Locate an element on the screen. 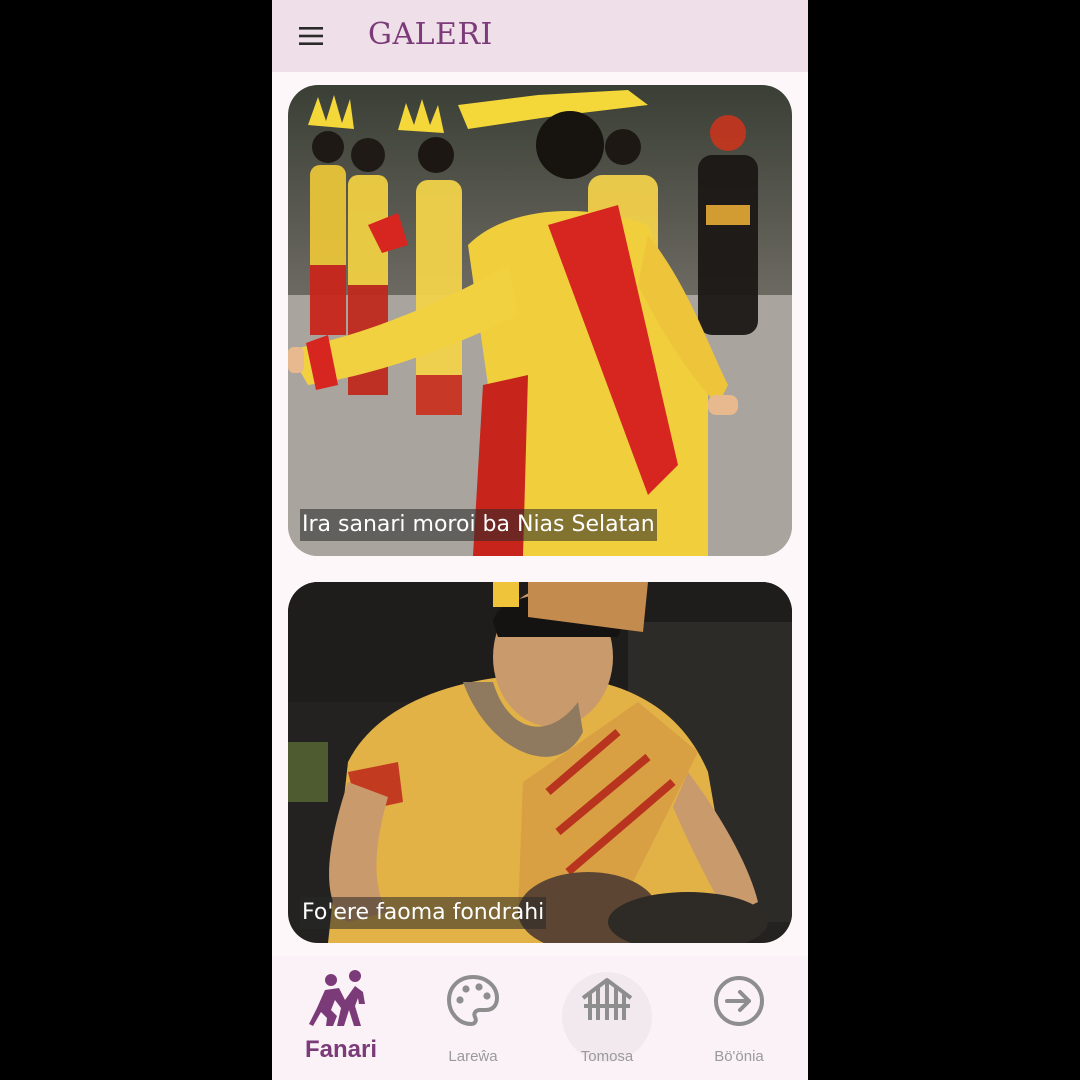 This screenshot has width=1080, height=1080. gallery-caption: Fo'ere faoma fondrahi is located at coordinates (423, 913).